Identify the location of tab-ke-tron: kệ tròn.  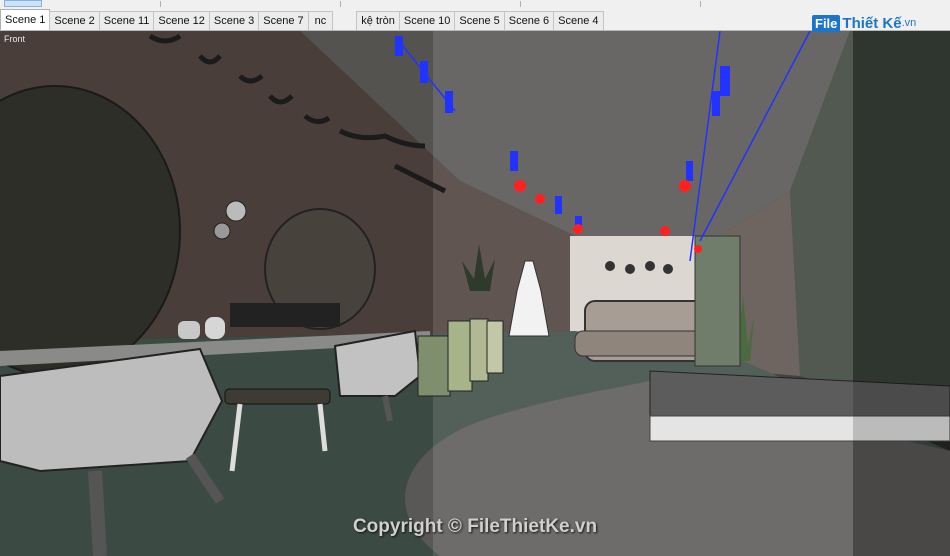
(378, 20).